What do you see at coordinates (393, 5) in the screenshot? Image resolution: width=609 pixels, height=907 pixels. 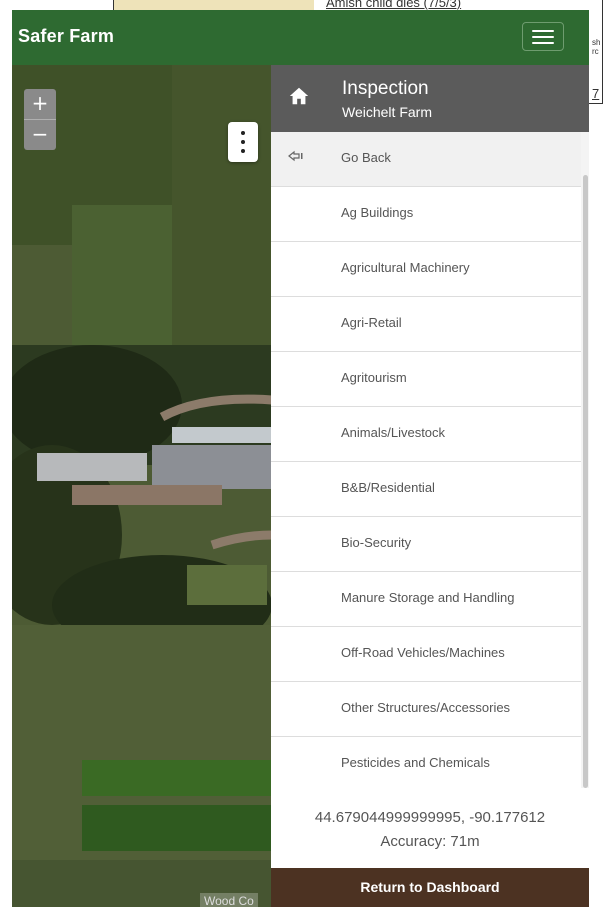 I see `background-headline-link: Amish child dies (7/5/3)` at bounding box center [393, 5].